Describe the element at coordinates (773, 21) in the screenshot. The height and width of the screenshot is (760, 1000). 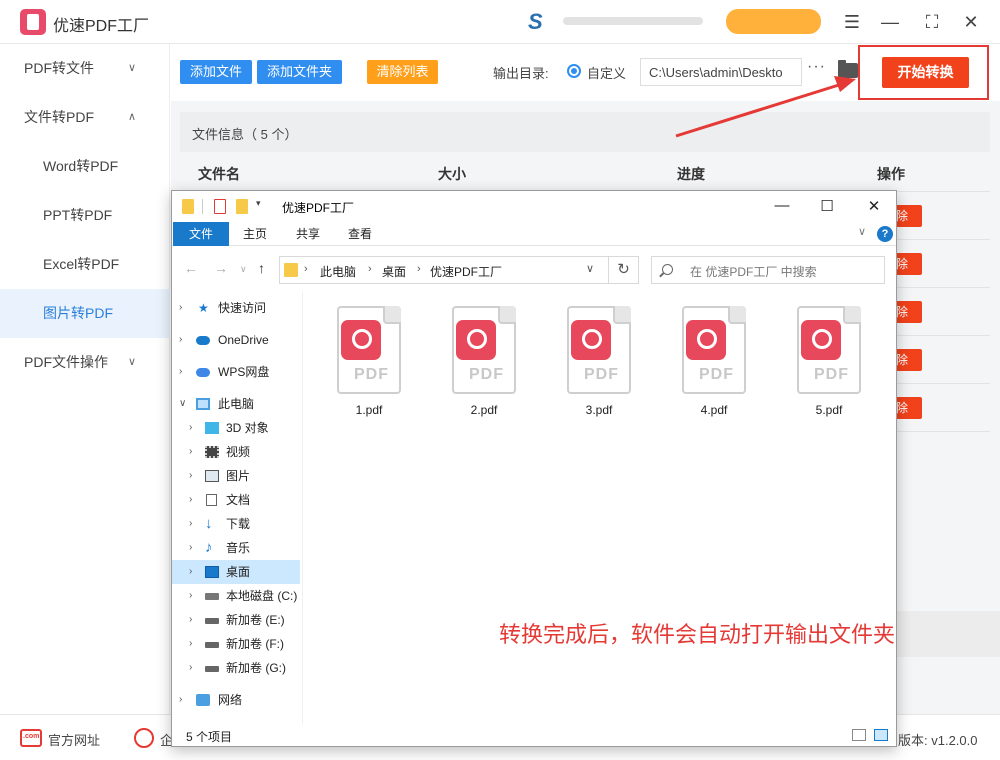
I see `promo-button` at that location.